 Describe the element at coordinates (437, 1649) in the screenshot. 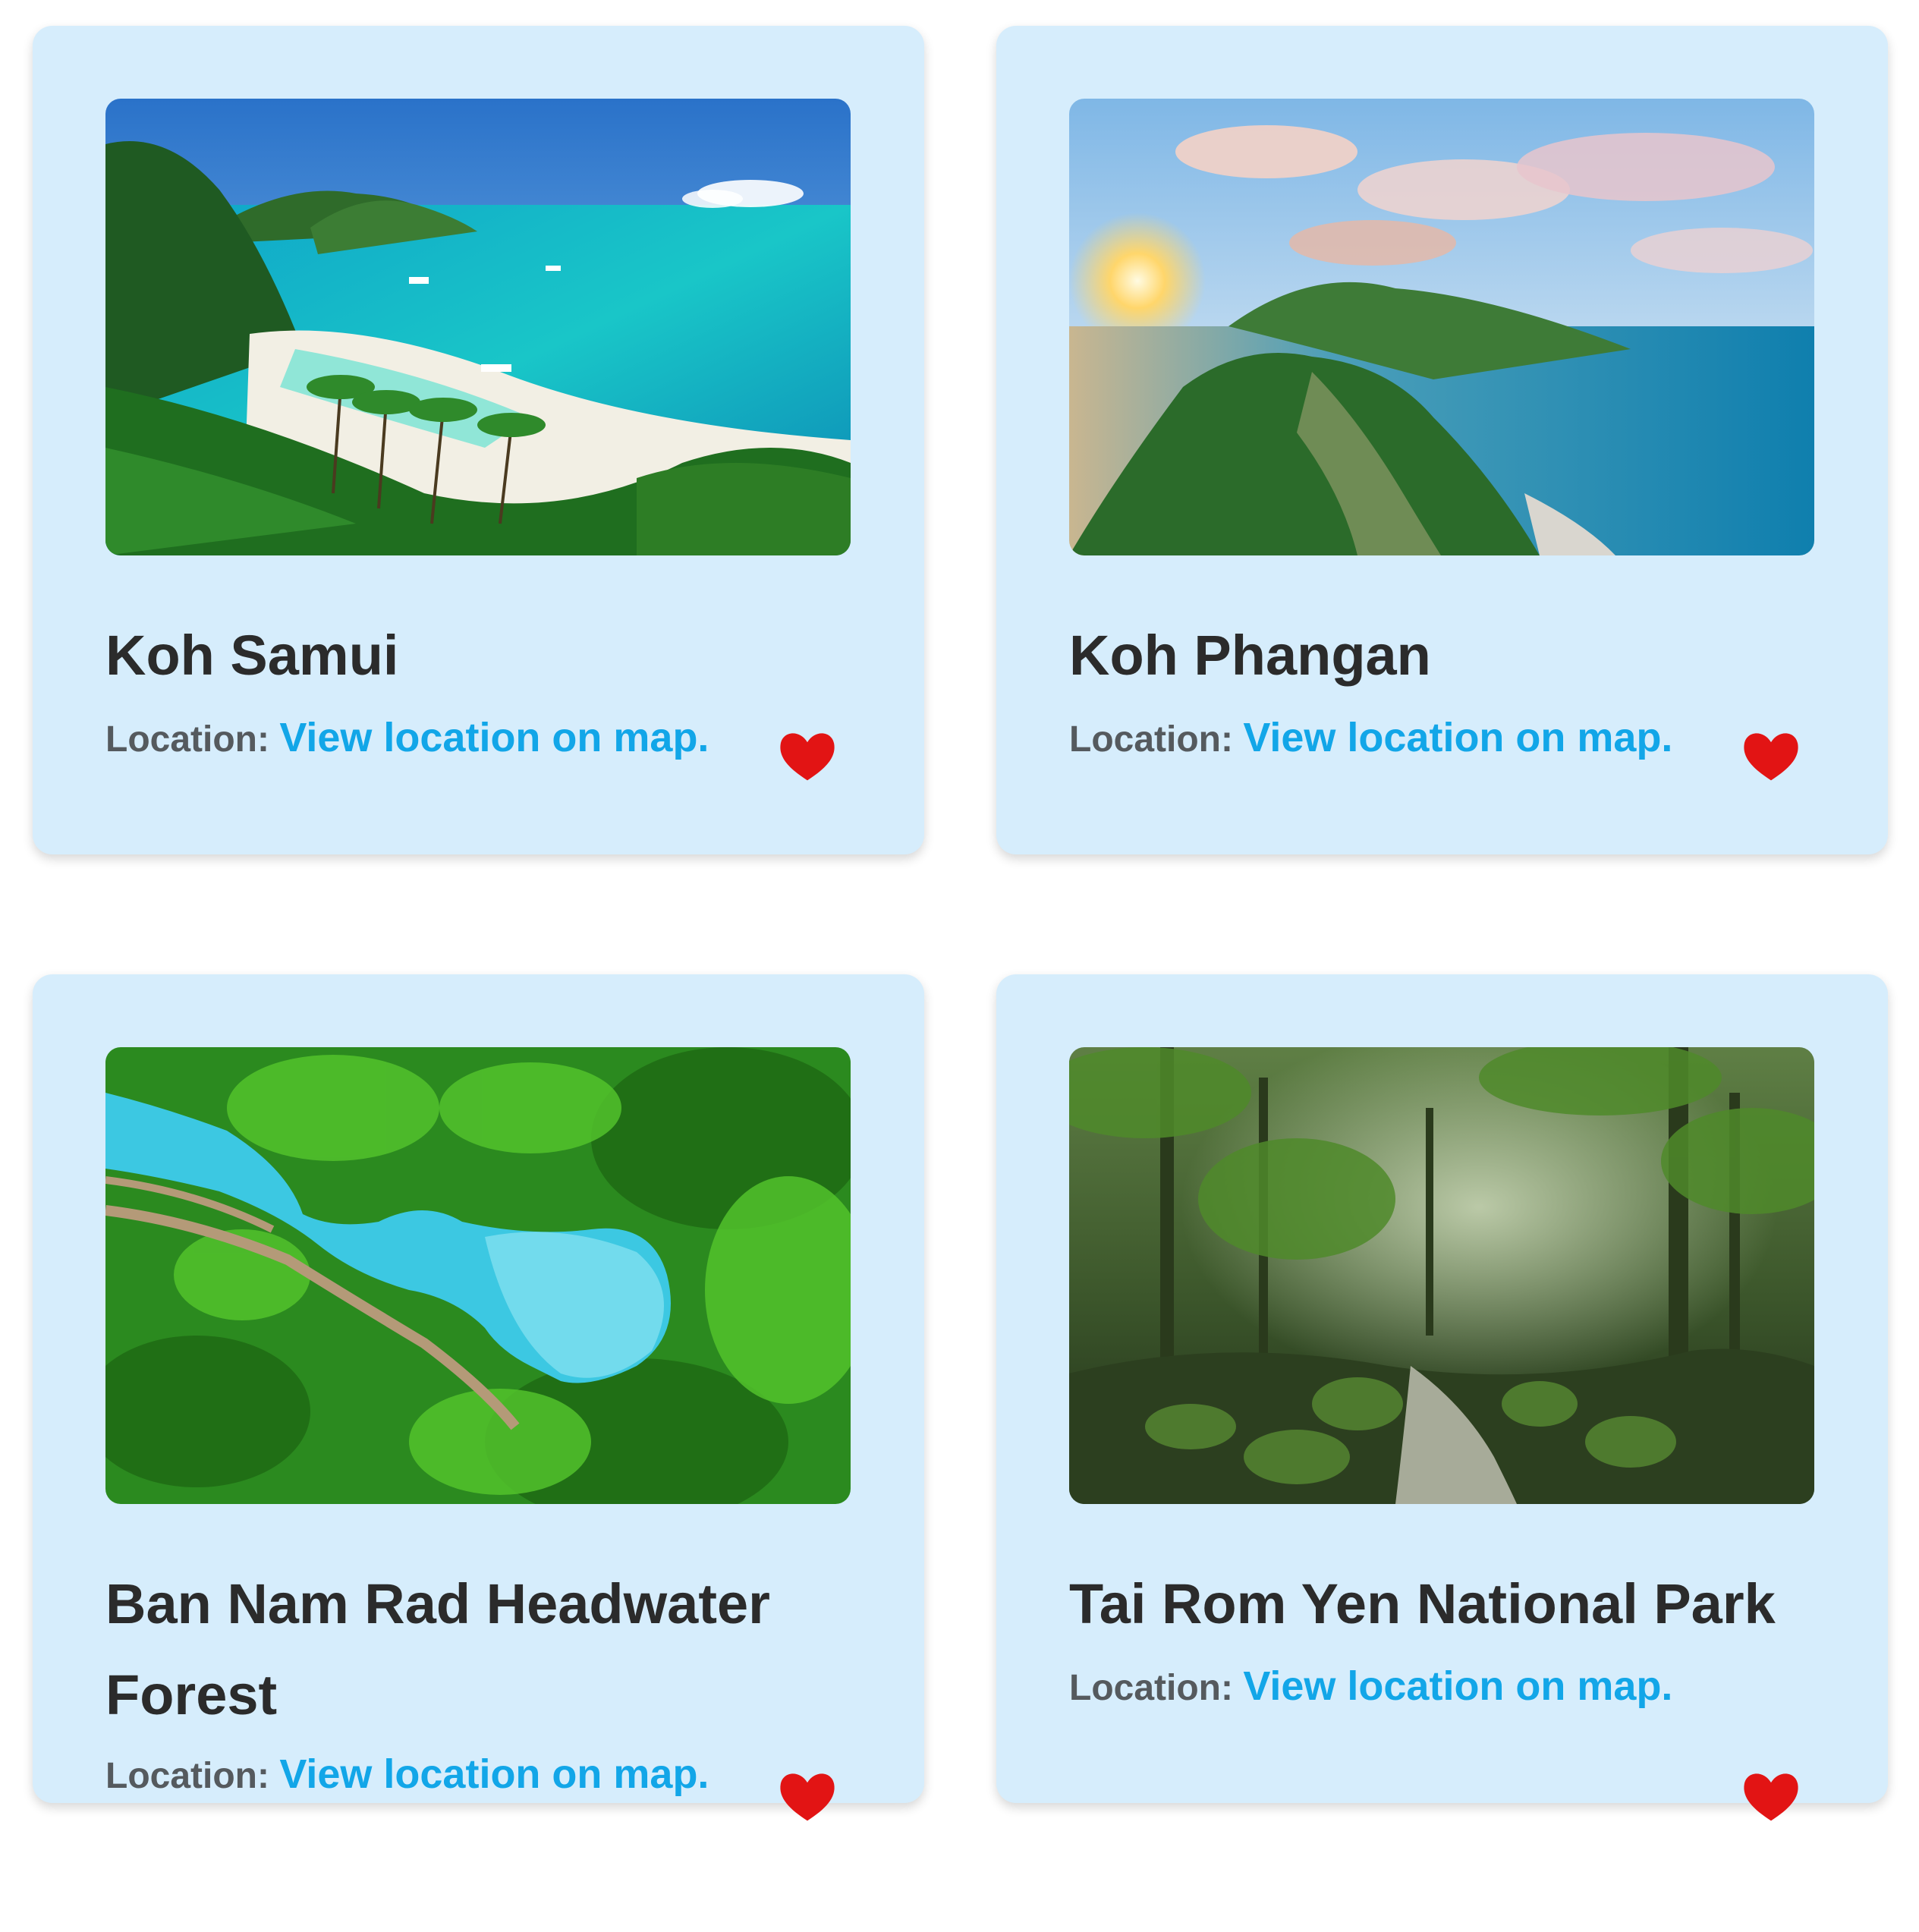

I see `destination-title: Ban Nam Rad Headwater Forest` at that location.